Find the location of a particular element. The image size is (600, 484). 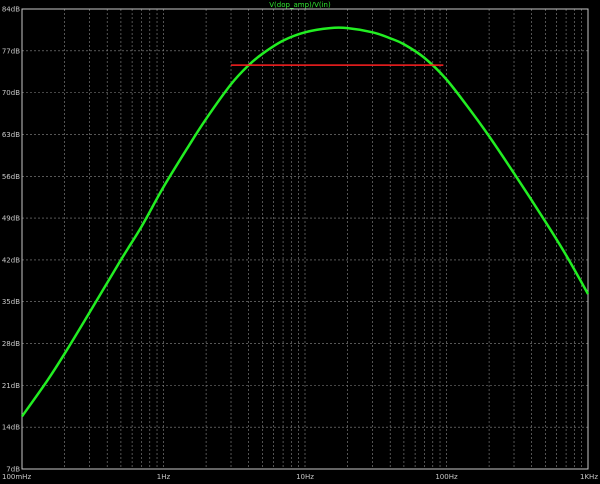

y-tick-label: 70dB is located at coordinates (11, 93).